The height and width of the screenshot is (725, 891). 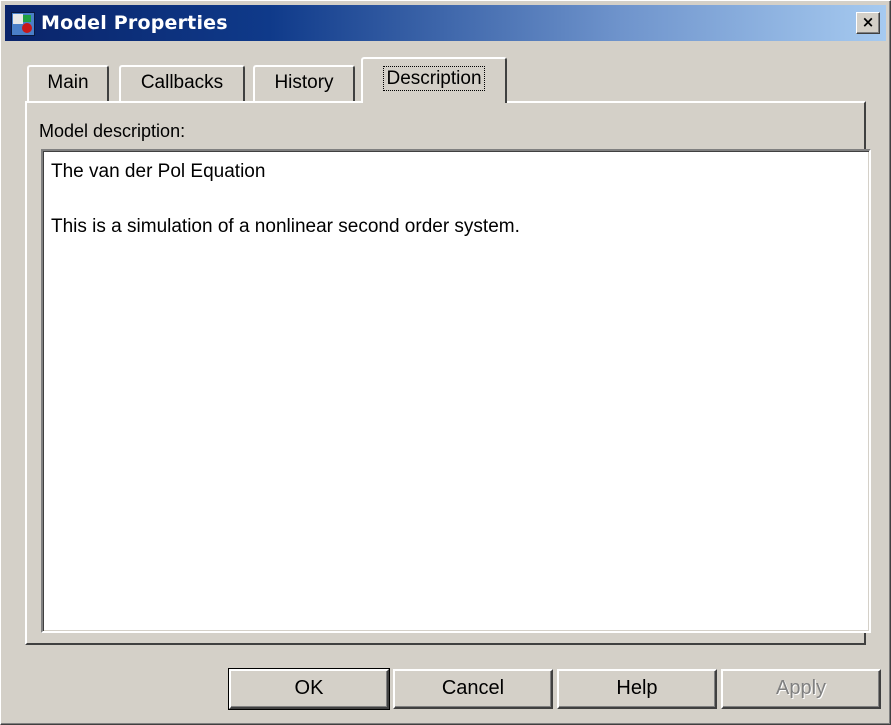 What do you see at coordinates (309, 689) in the screenshot?
I see `ok-button: OK` at bounding box center [309, 689].